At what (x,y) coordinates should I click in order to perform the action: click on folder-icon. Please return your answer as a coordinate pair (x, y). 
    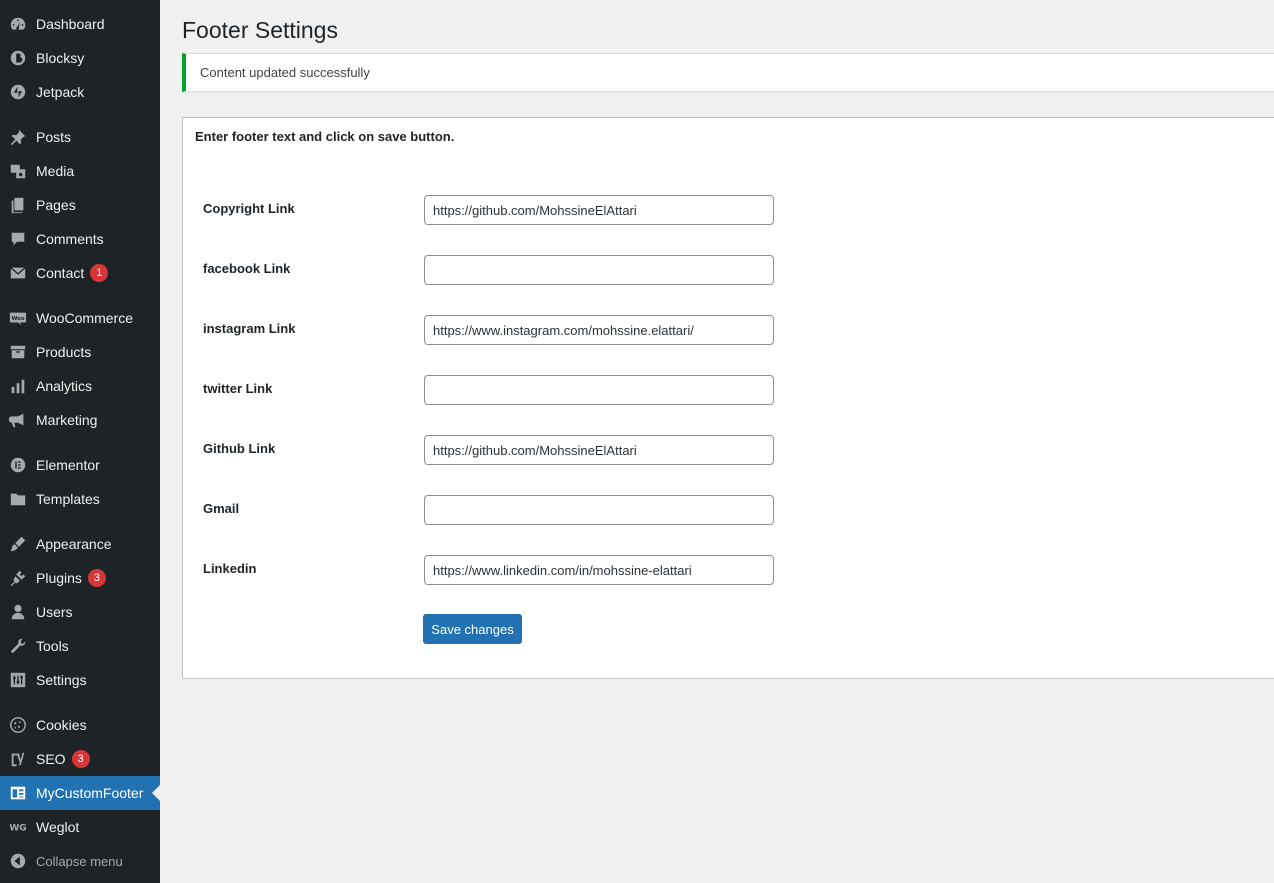
    Looking at the image, I should click on (18, 499).